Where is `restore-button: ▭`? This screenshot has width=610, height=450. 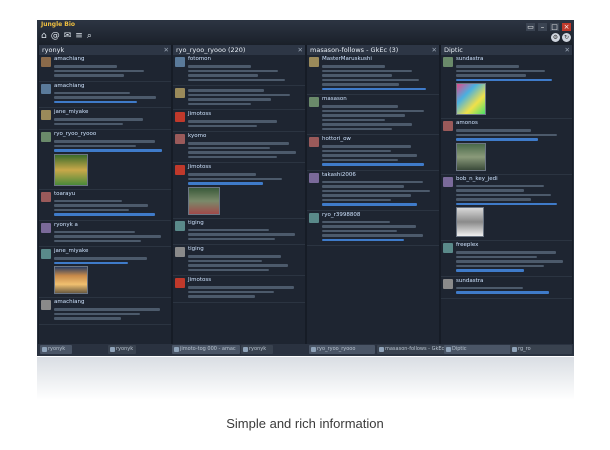
restore-button: ▭ is located at coordinates (530, 27).